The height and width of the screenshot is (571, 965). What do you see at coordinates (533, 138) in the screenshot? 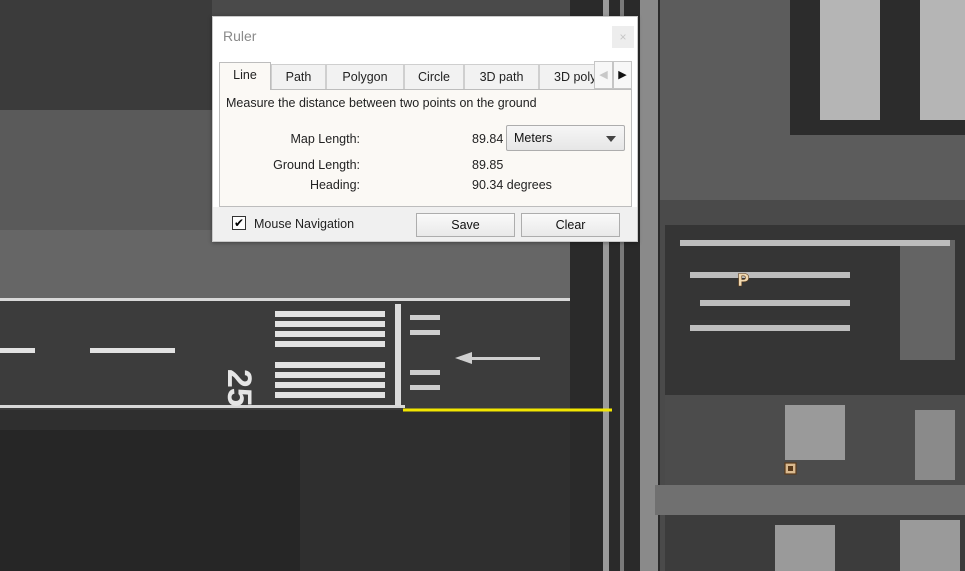
I see `unit-select-value: Meters` at bounding box center [533, 138].